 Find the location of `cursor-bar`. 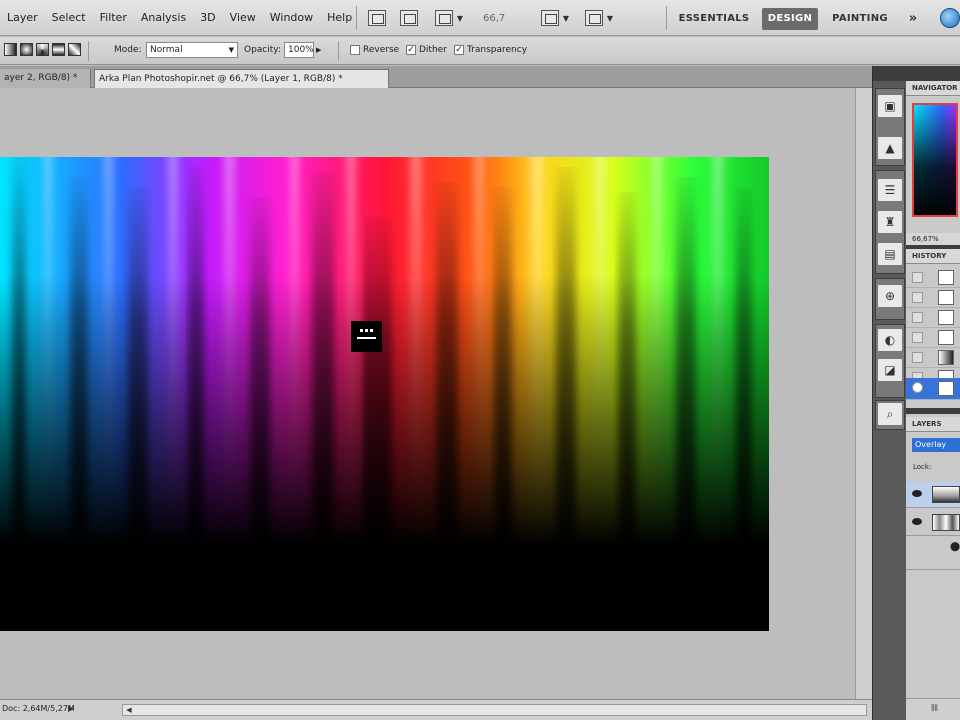

cursor-bar is located at coordinates (366, 338).